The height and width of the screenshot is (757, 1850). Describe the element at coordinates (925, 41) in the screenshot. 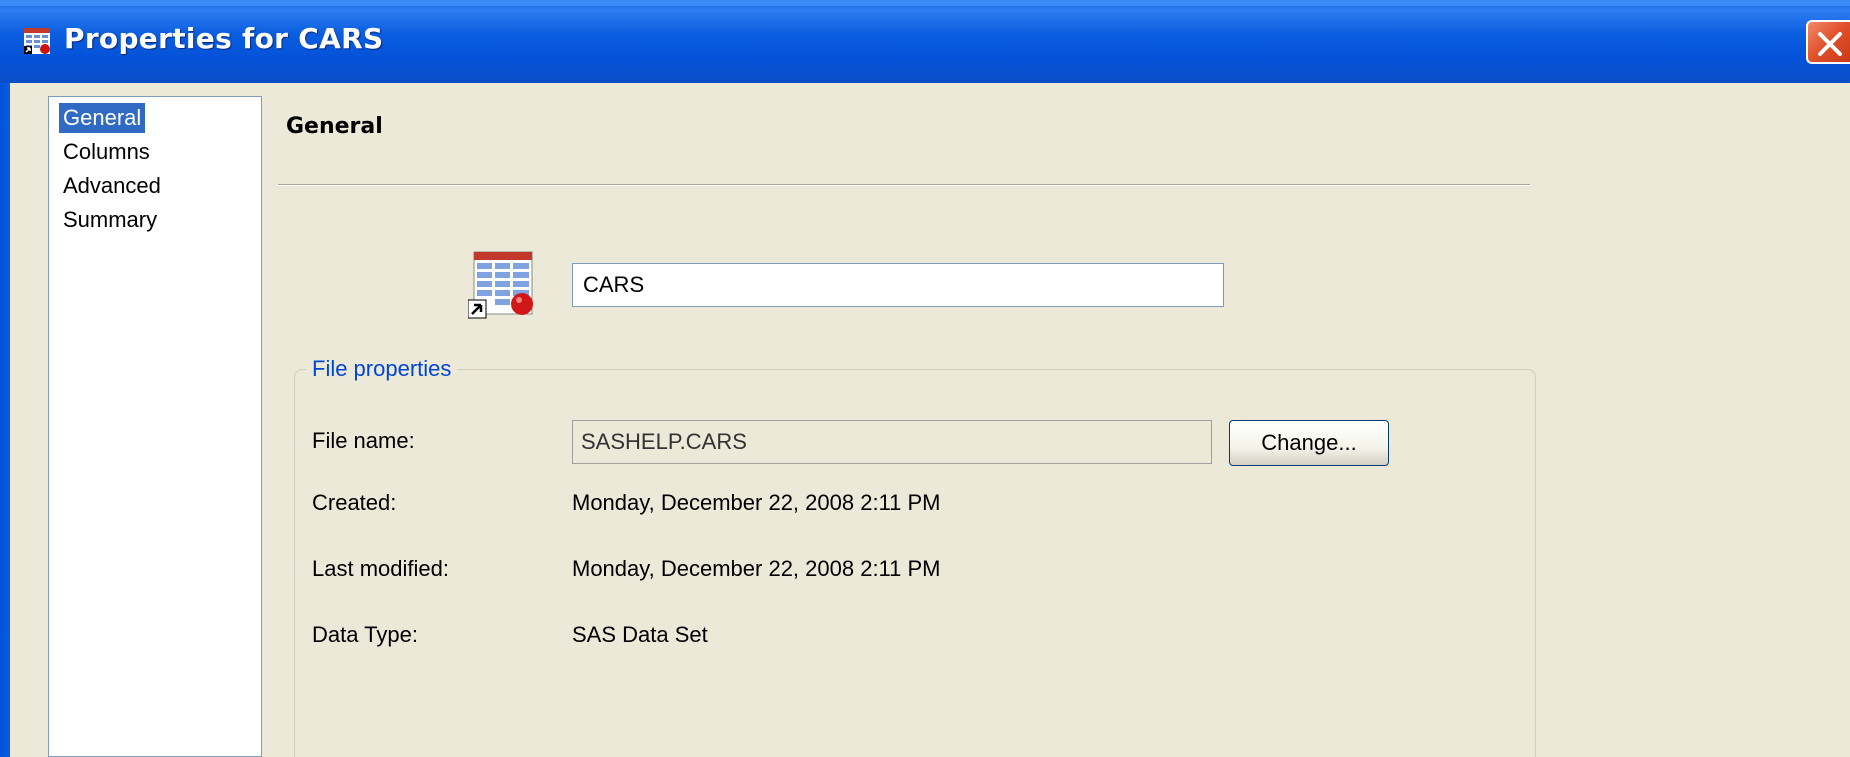

I see `title-bar: Properties for CARS` at that location.